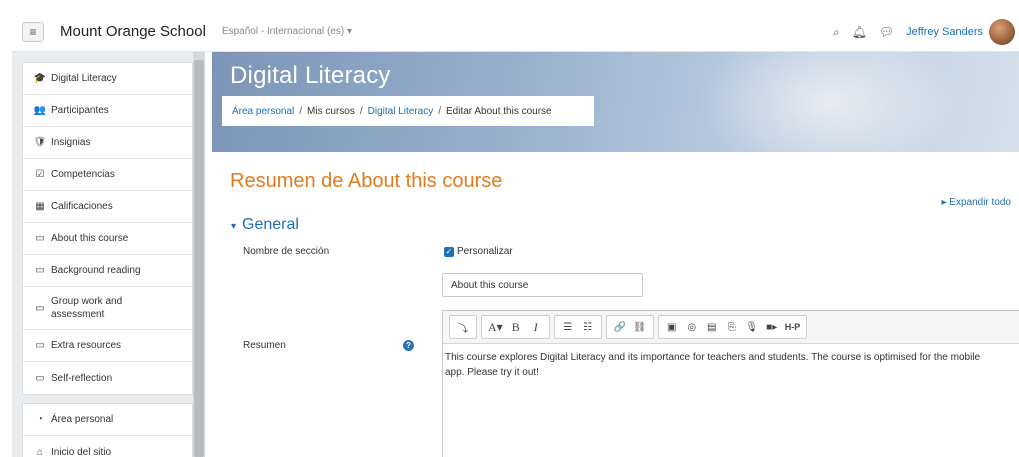  I want to click on editor-toolbar: ⤵ A▾ B I ☰ ☷ 🔗 ⛓ ▣ ◎ ▤ ⎘ 🎙 ■▸ H-P, so click(731, 327).